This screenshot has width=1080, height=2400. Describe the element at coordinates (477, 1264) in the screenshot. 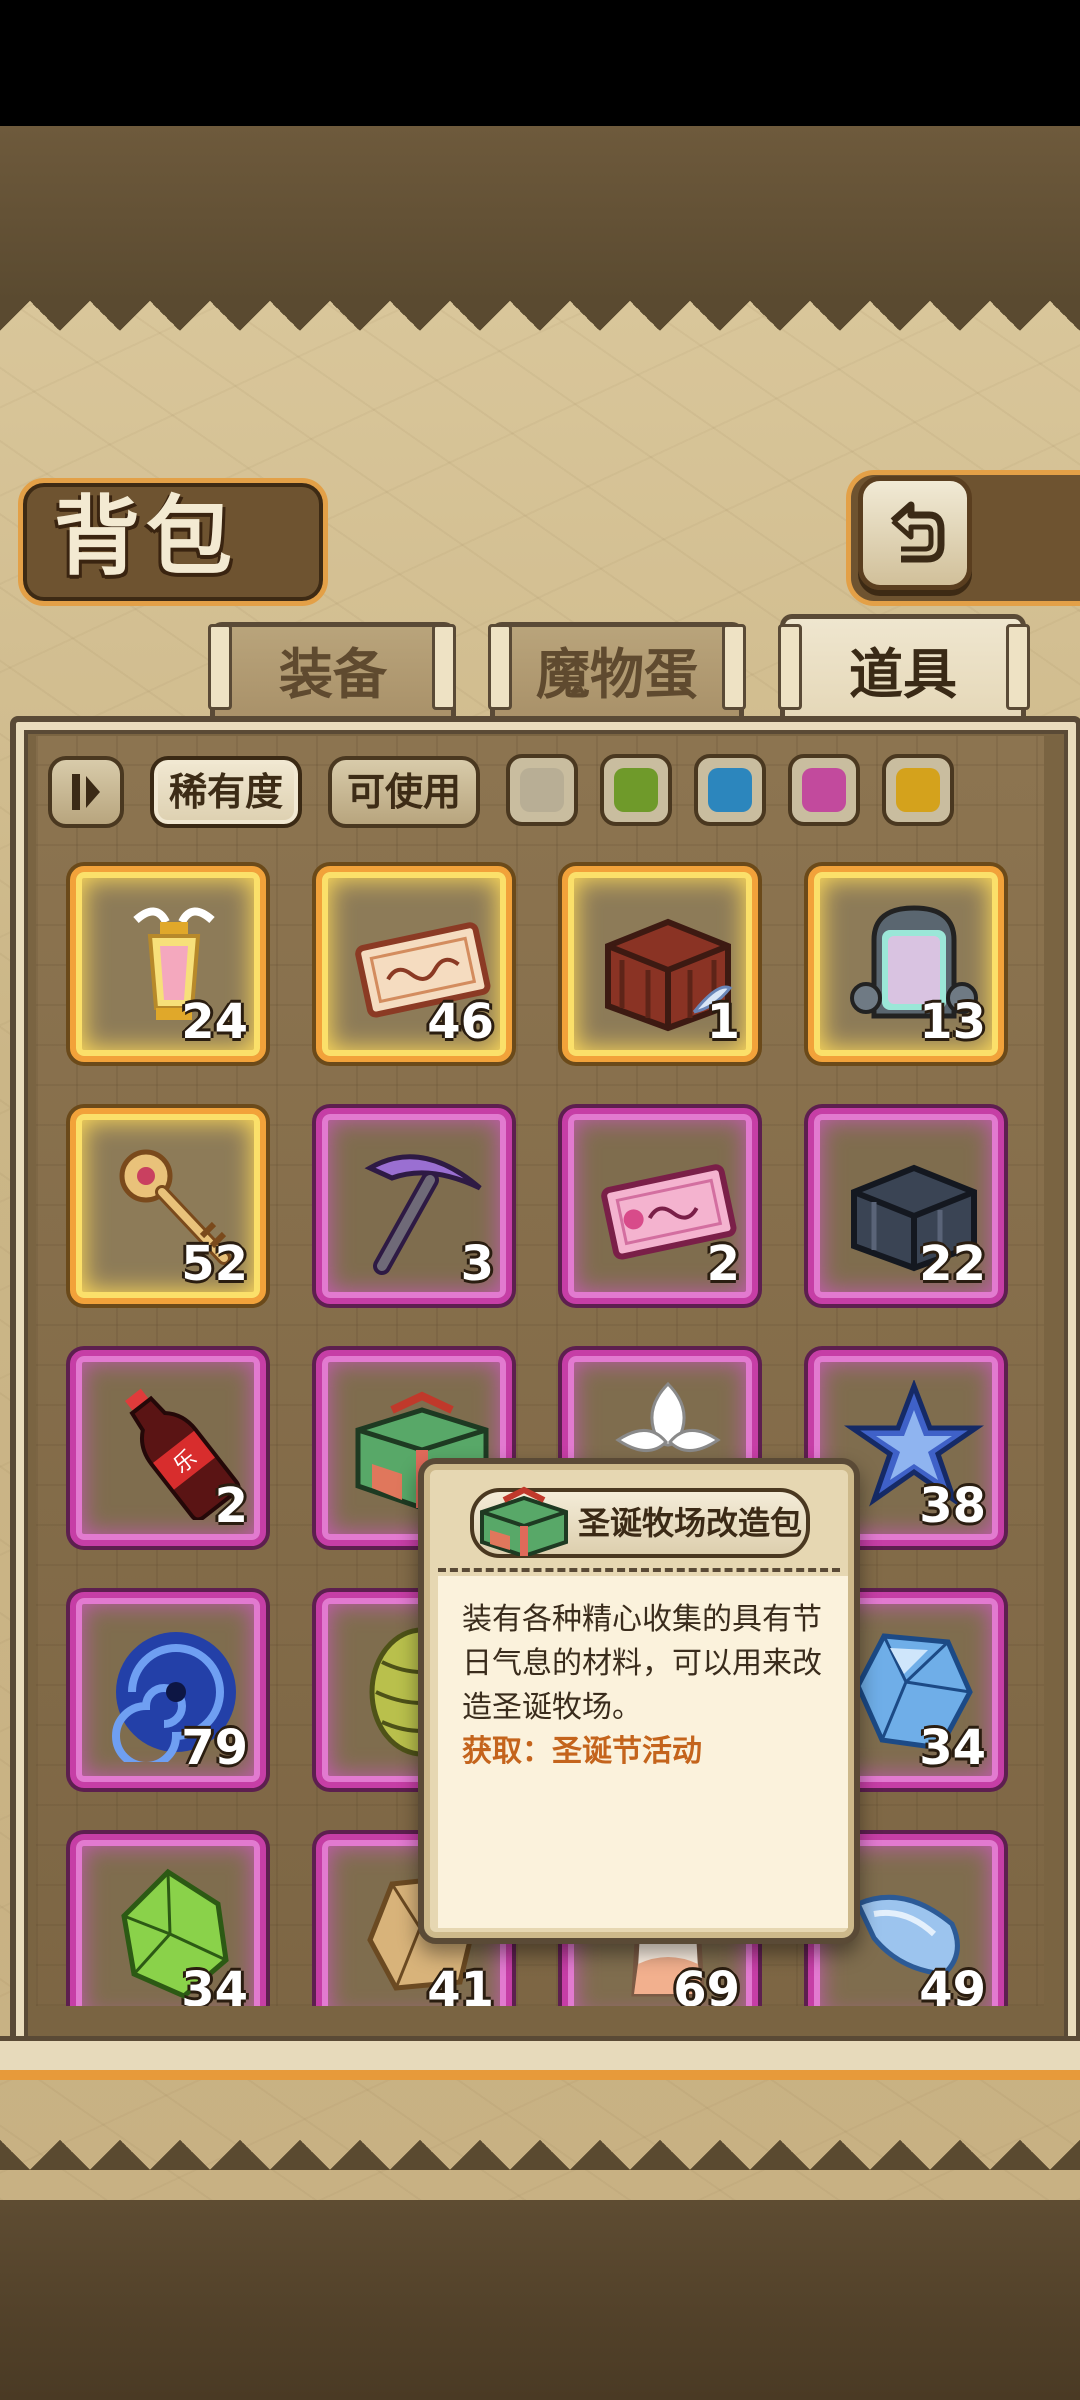

I see `item-count: 3` at that location.